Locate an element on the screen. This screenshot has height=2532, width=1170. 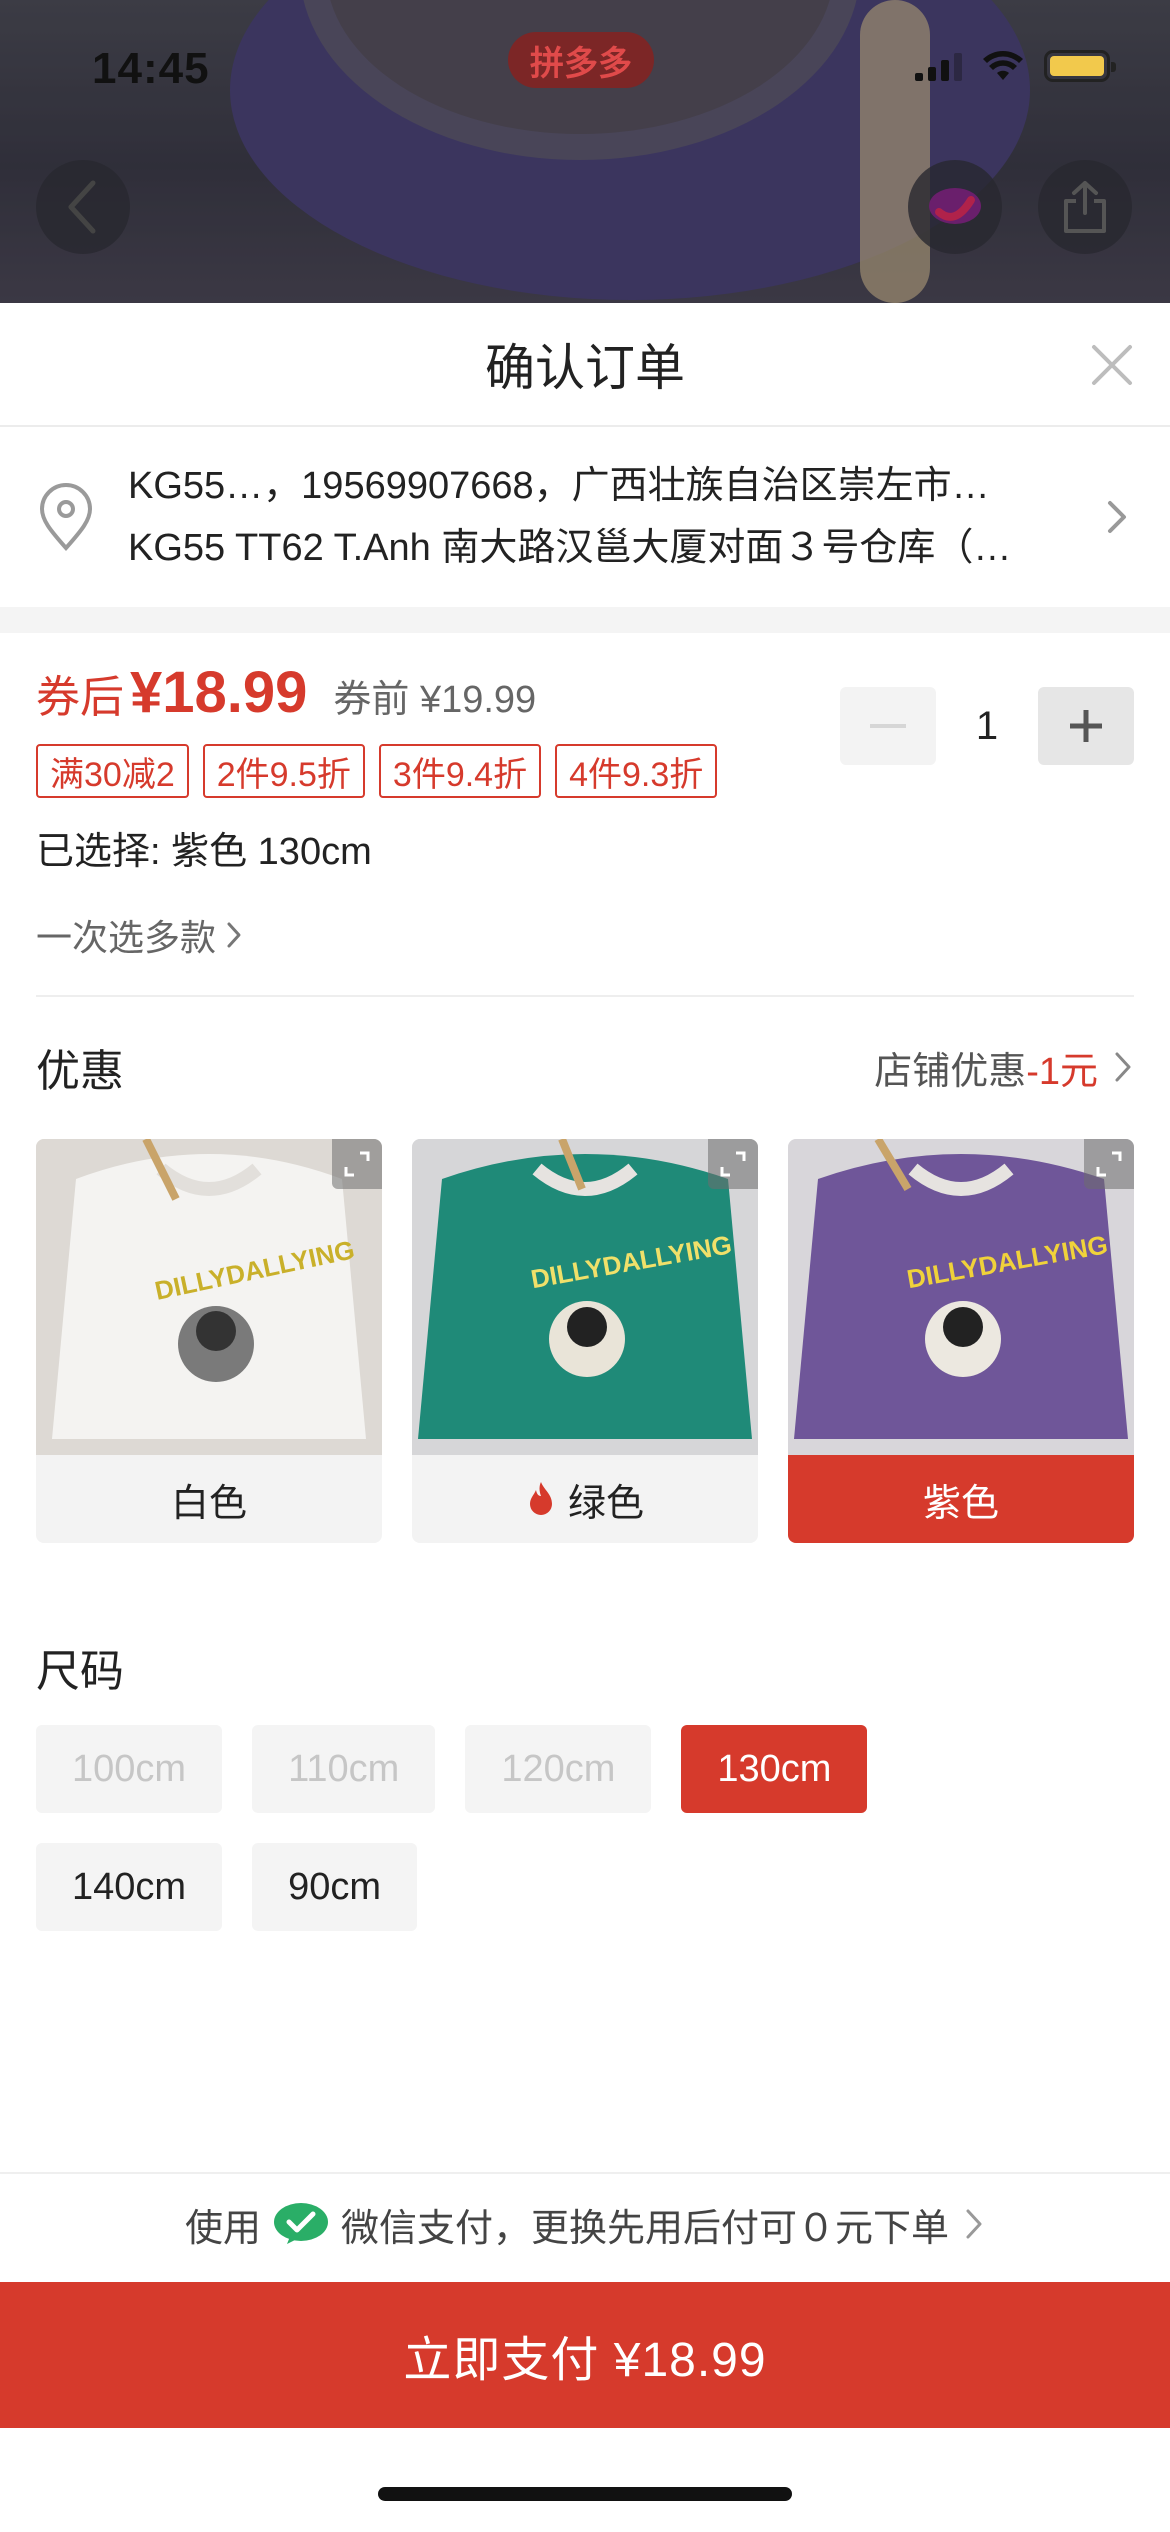
shop-discount-label: 店铺优惠 is located at coordinates (950, 1071).